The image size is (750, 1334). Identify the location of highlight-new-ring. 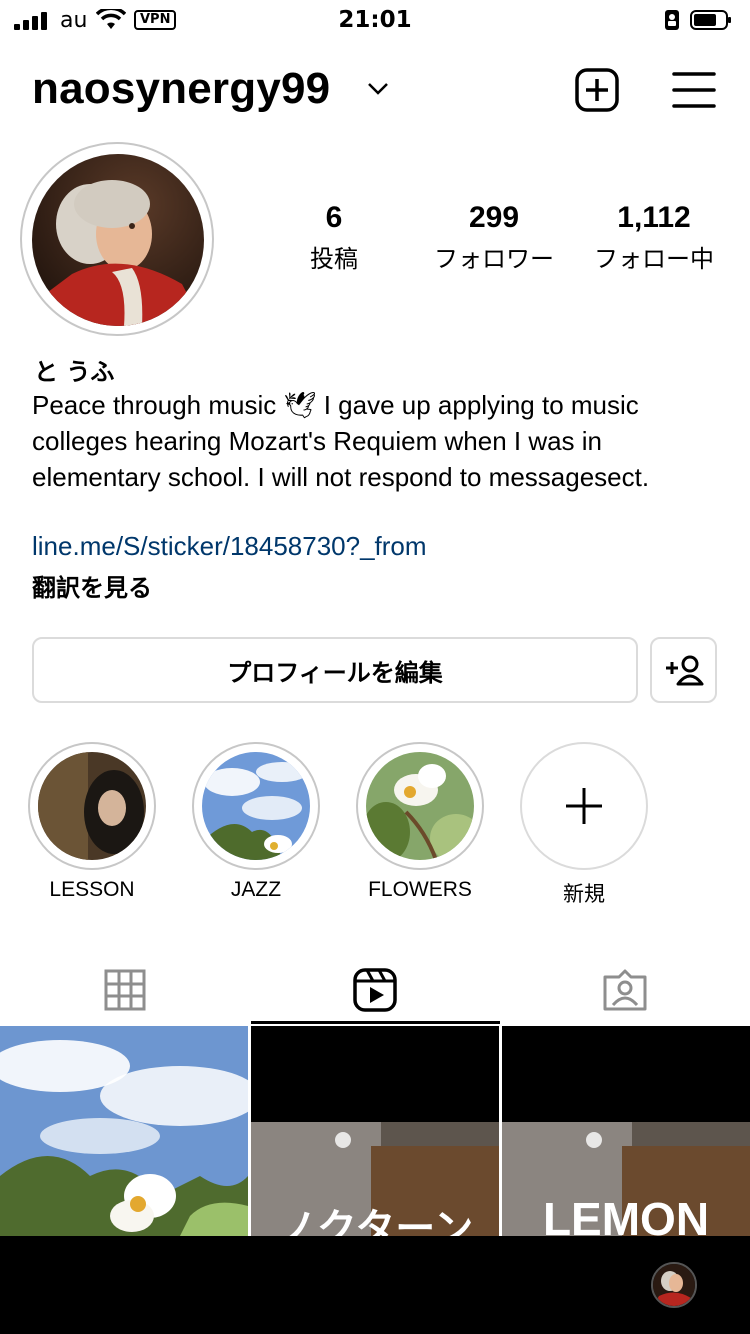
(584, 806).